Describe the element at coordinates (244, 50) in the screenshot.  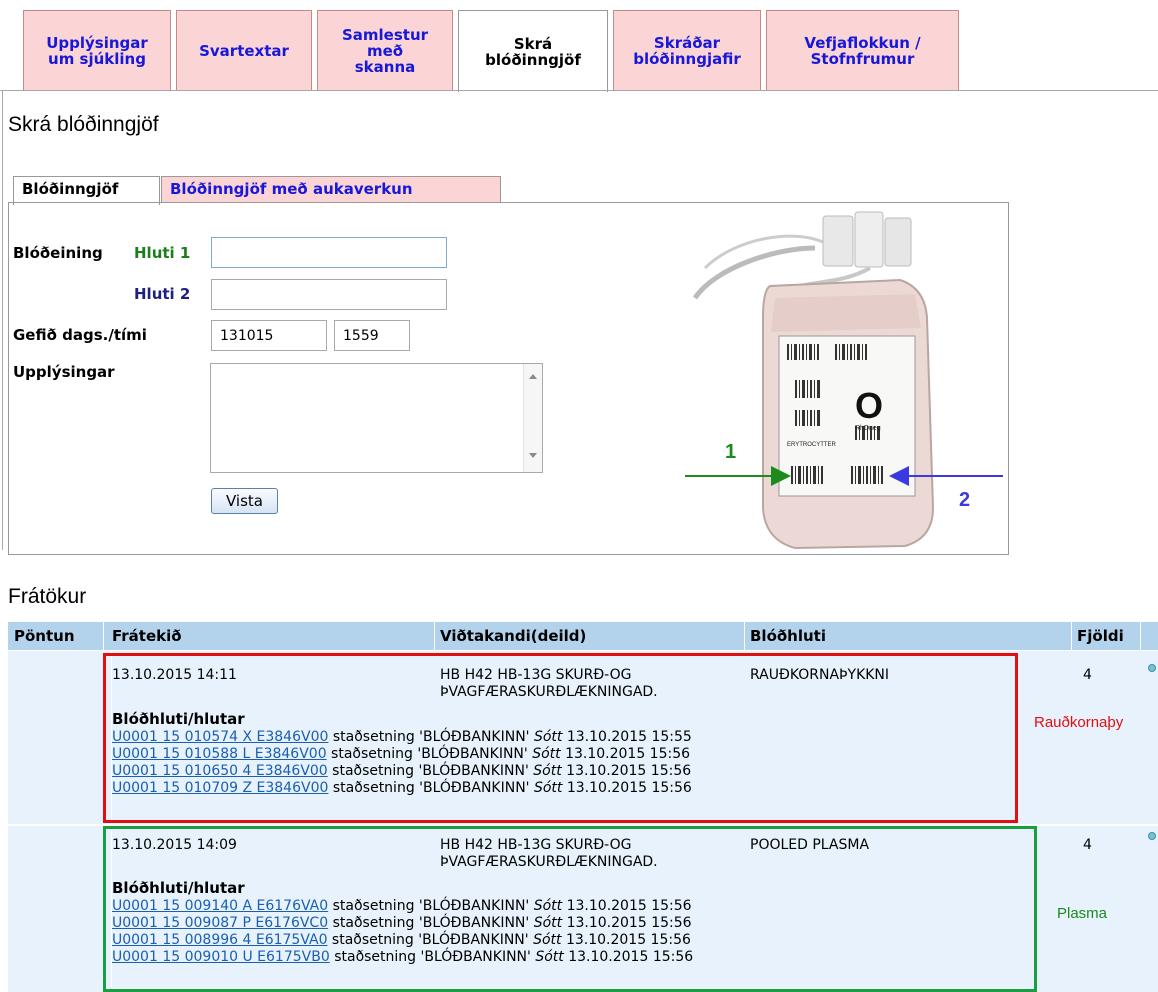
I see `tab-black-texts: Svartextar` at that location.